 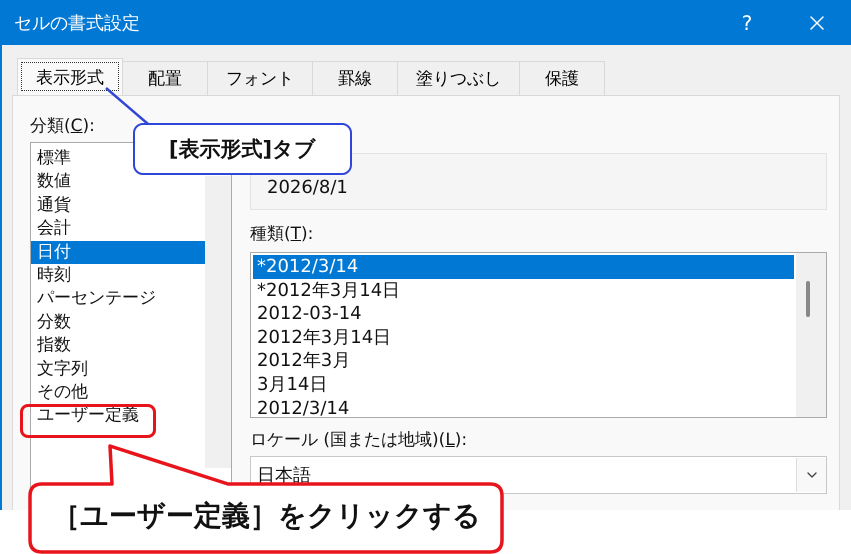 What do you see at coordinates (266, 516) in the screenshot?
I see `callout-text: ［ユーザー定義］をクリックする` at bounding box center [266, 516].